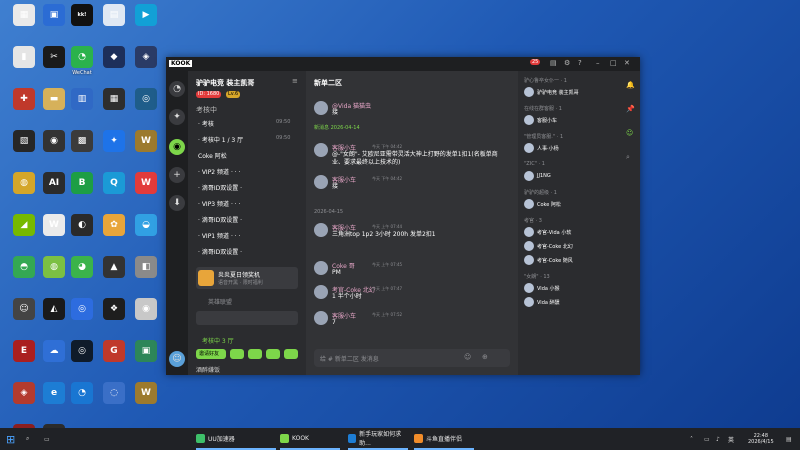 Image resolution: width=800 pixels, height=450 pixels. I want to click on members-icon: ☺, so click(629, 133).